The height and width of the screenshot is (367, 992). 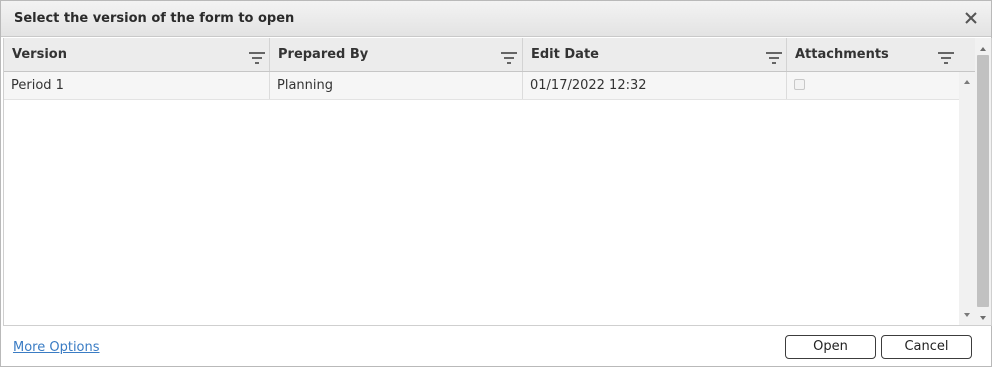 What do you see at coordinates (396, 54) in the screenshot?
I see `column-header-prepared-by: Prepared By` at bounding box center [396, 54].